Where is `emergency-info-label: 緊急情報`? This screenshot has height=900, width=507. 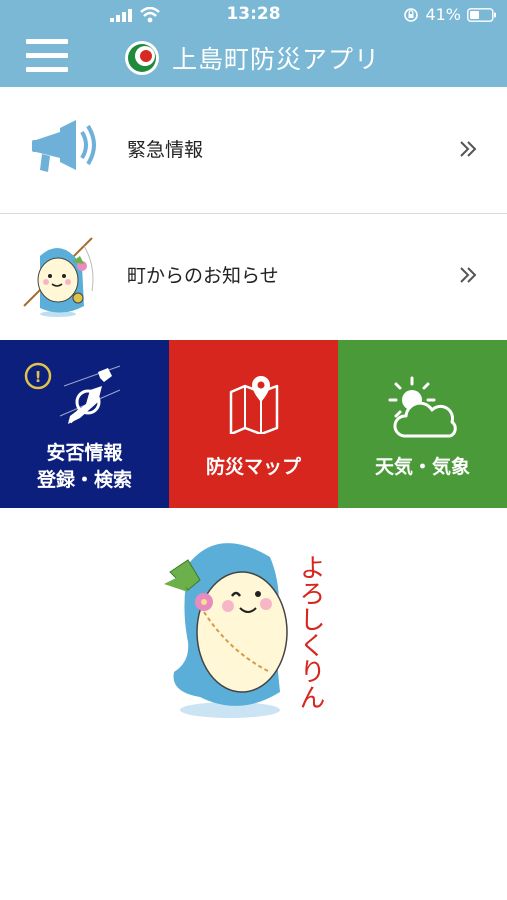 emergency-info-label: 緊急情報 is located at coordinates (165, 150).